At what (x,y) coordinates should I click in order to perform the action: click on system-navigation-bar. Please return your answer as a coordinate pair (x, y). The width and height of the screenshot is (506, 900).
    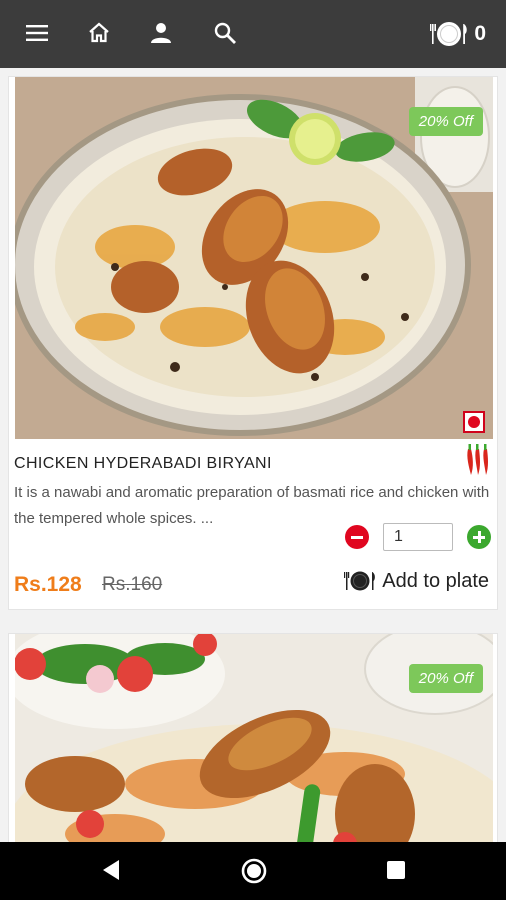
    Looking at the image, I should click on (253, 871).